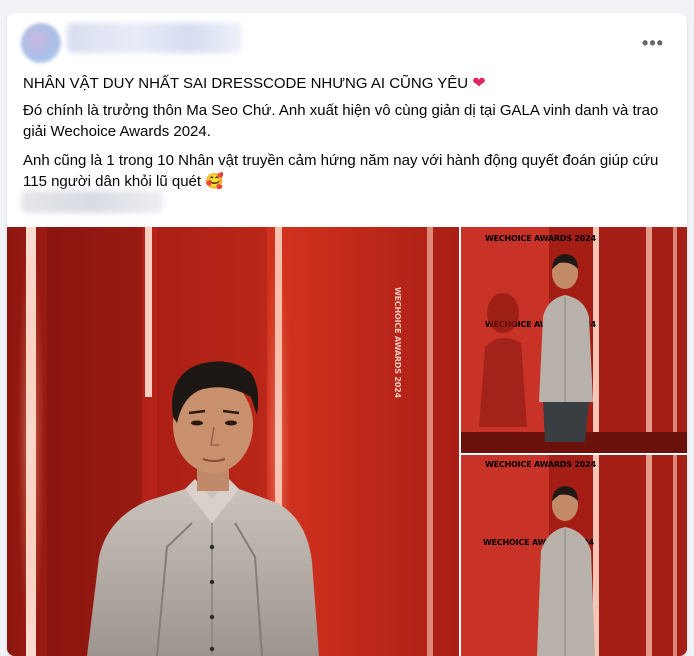 Image resolution: width=694 pixels, height=656 pixels. I want to click on more-icon: •••, so click(653, 42).